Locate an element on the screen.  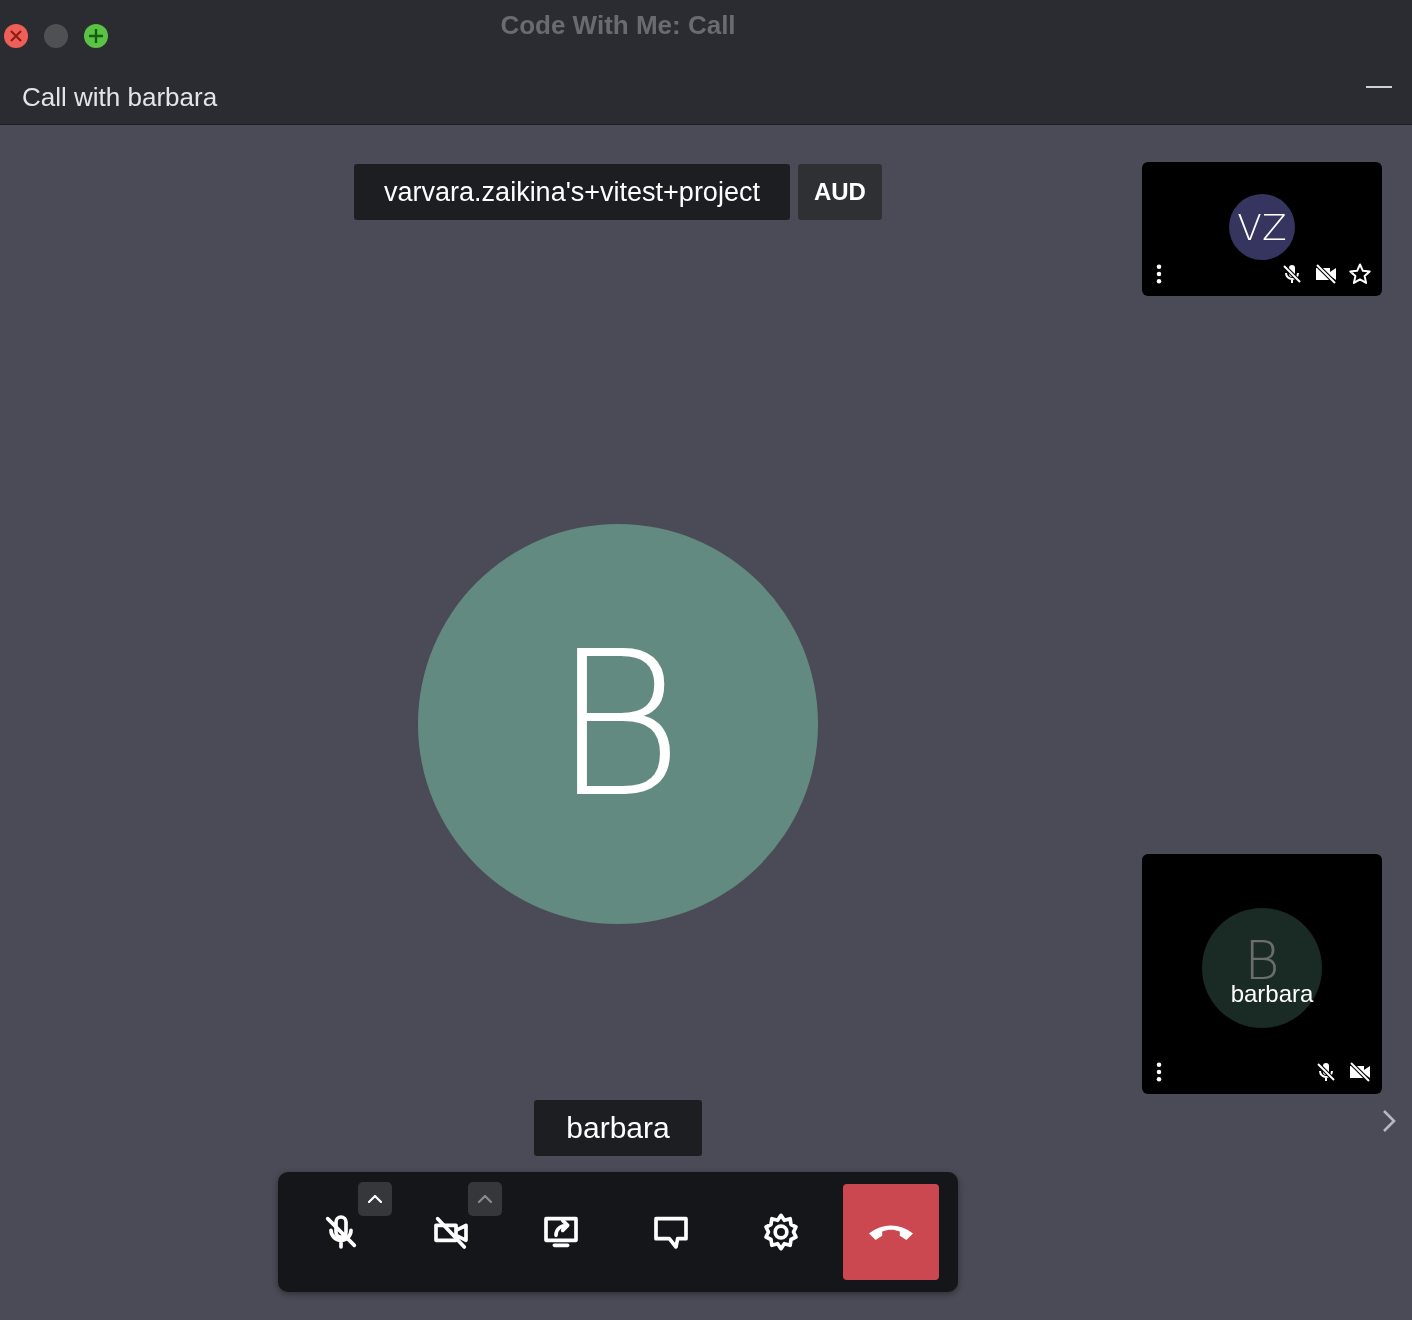
call-title: Call with barbara is located at coordinates (120, 97).